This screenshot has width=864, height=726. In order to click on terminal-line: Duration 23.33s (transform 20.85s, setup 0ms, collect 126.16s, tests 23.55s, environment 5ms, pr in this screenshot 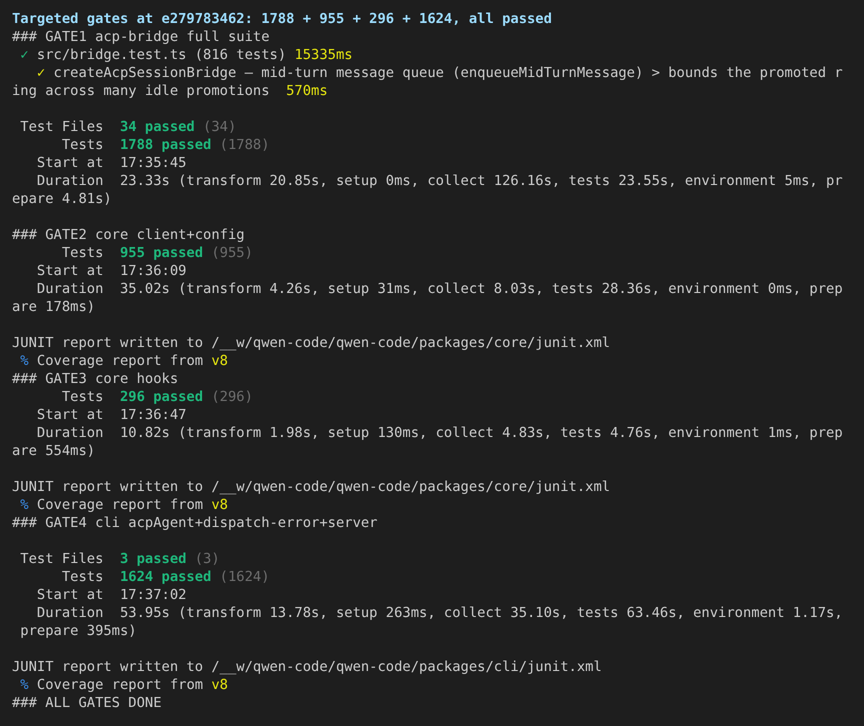, I will do `click(439, 181)`.